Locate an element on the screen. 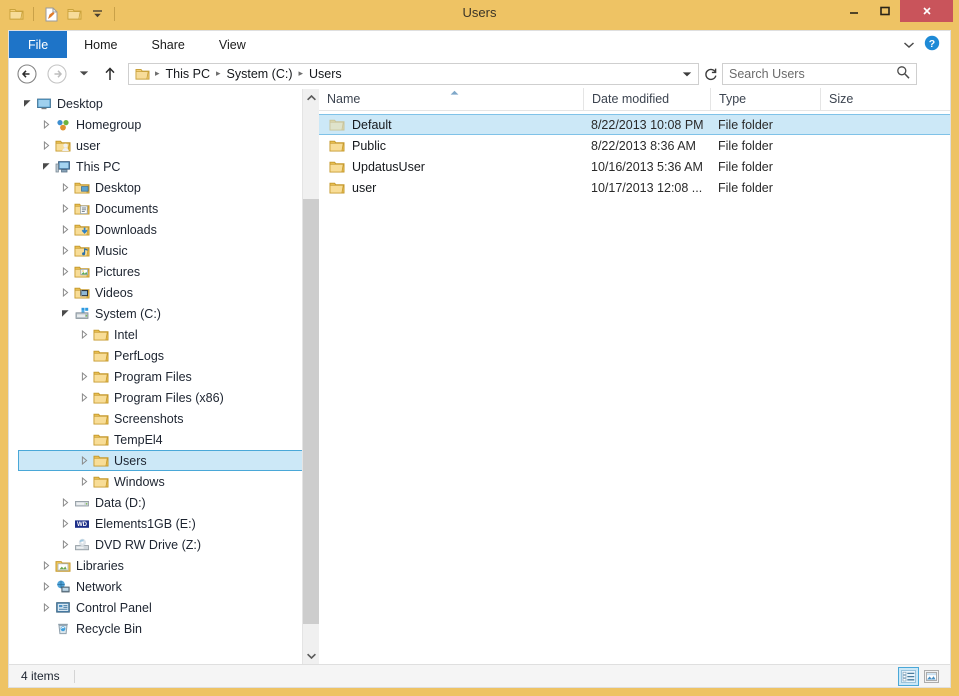 Image resolution: width=959 pixels, height=696 pixels. maximize-button is located at coordinates (884, 11).